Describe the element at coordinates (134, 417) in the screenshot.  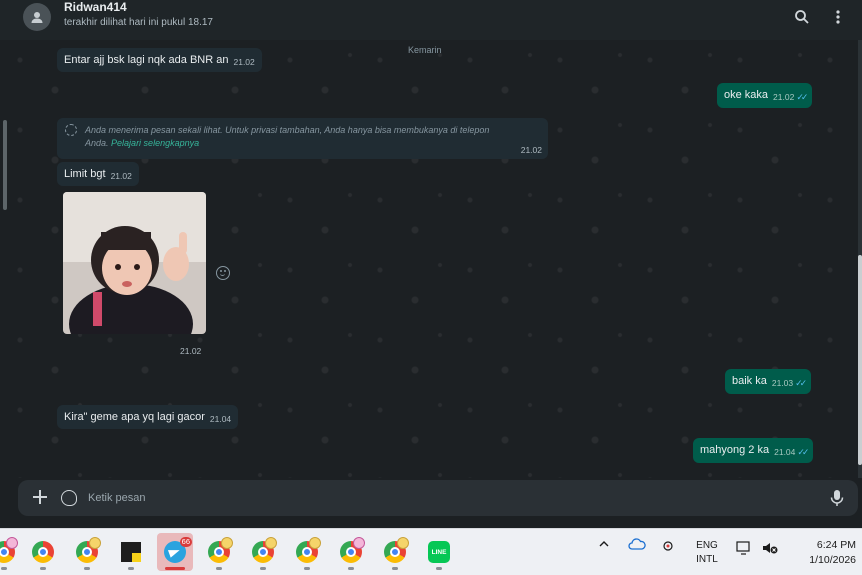
I see `message-text: Kira" geme apa yq lagi gacor` at that location.